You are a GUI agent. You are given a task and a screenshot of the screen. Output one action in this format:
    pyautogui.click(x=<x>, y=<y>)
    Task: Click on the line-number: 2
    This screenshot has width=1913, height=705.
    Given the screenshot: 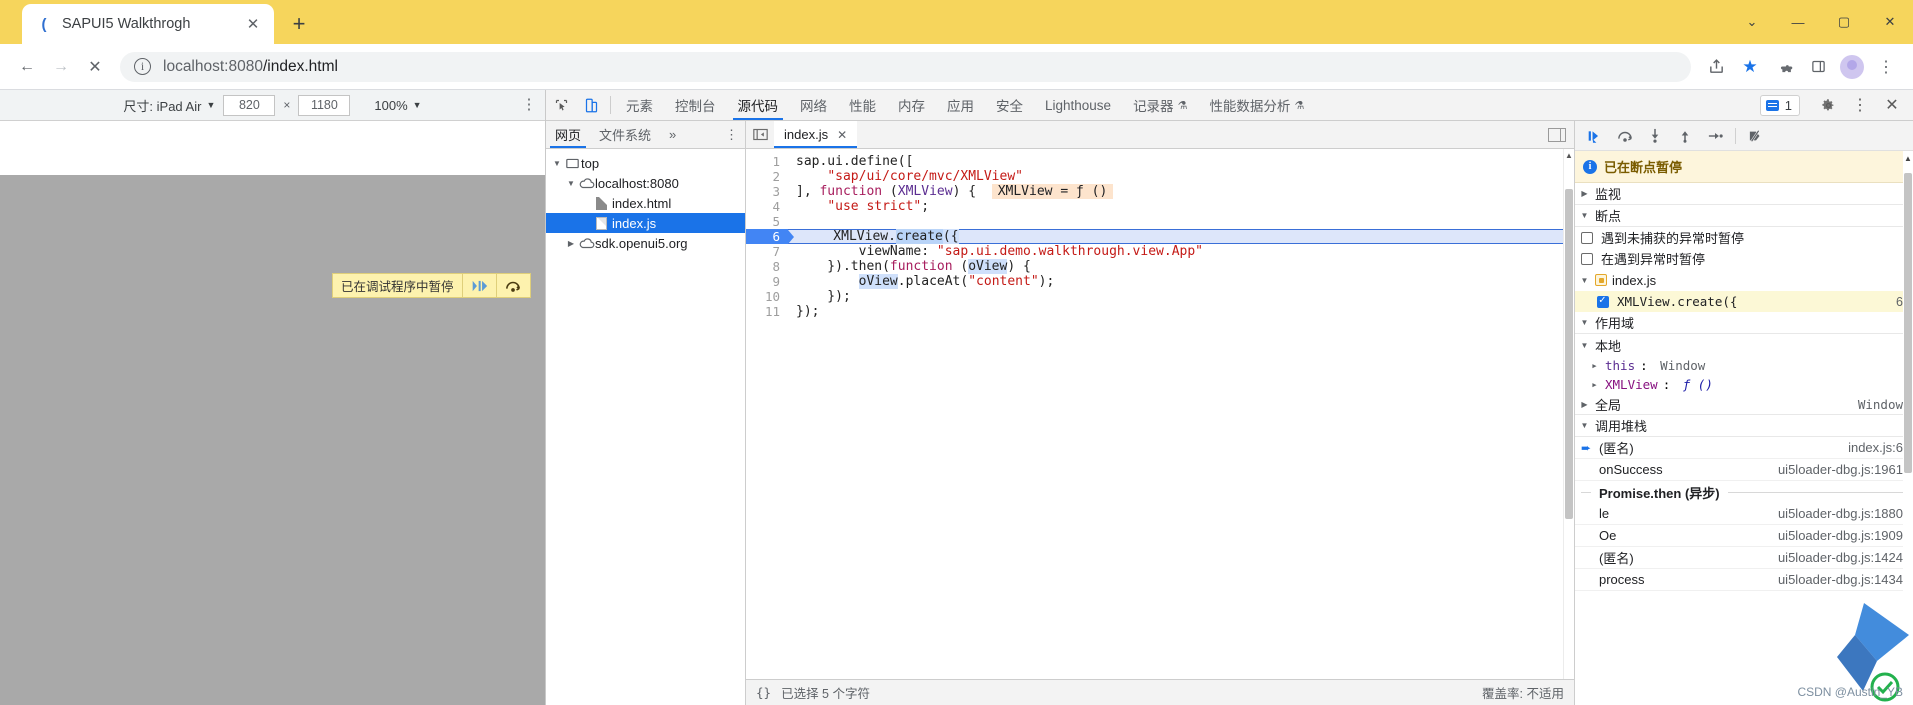 What is the action you would take?
    pyautogui.click(x=767, y=176)
    